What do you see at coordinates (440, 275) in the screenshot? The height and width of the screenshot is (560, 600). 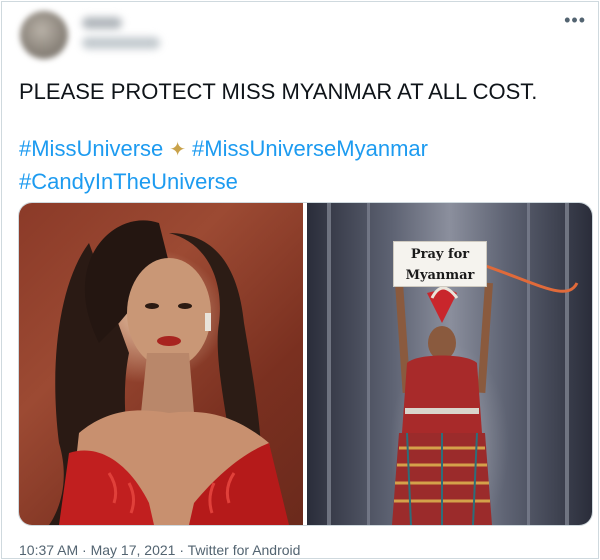 I see `sign-line-2: Myanmar` at bounding box center [440, 275].